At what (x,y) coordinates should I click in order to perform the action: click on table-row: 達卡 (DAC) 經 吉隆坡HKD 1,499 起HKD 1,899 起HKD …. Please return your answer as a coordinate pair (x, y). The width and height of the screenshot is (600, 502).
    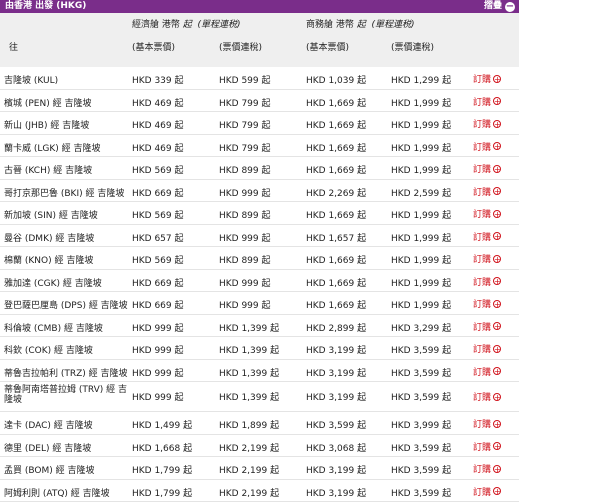
    Looking at the image, I should click on (259, 423).